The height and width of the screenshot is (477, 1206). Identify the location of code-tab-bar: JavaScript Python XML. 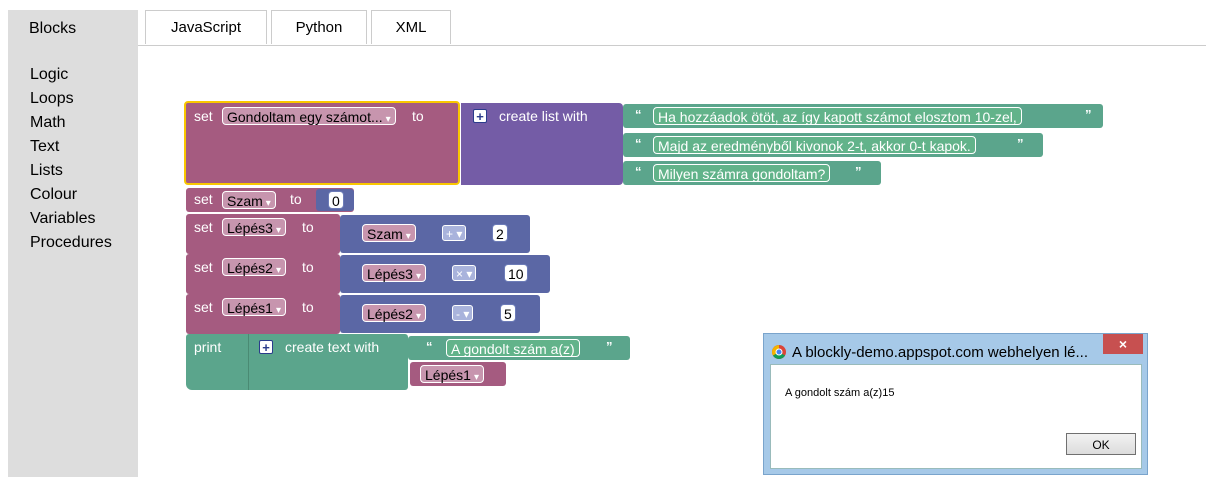
(672, 28).